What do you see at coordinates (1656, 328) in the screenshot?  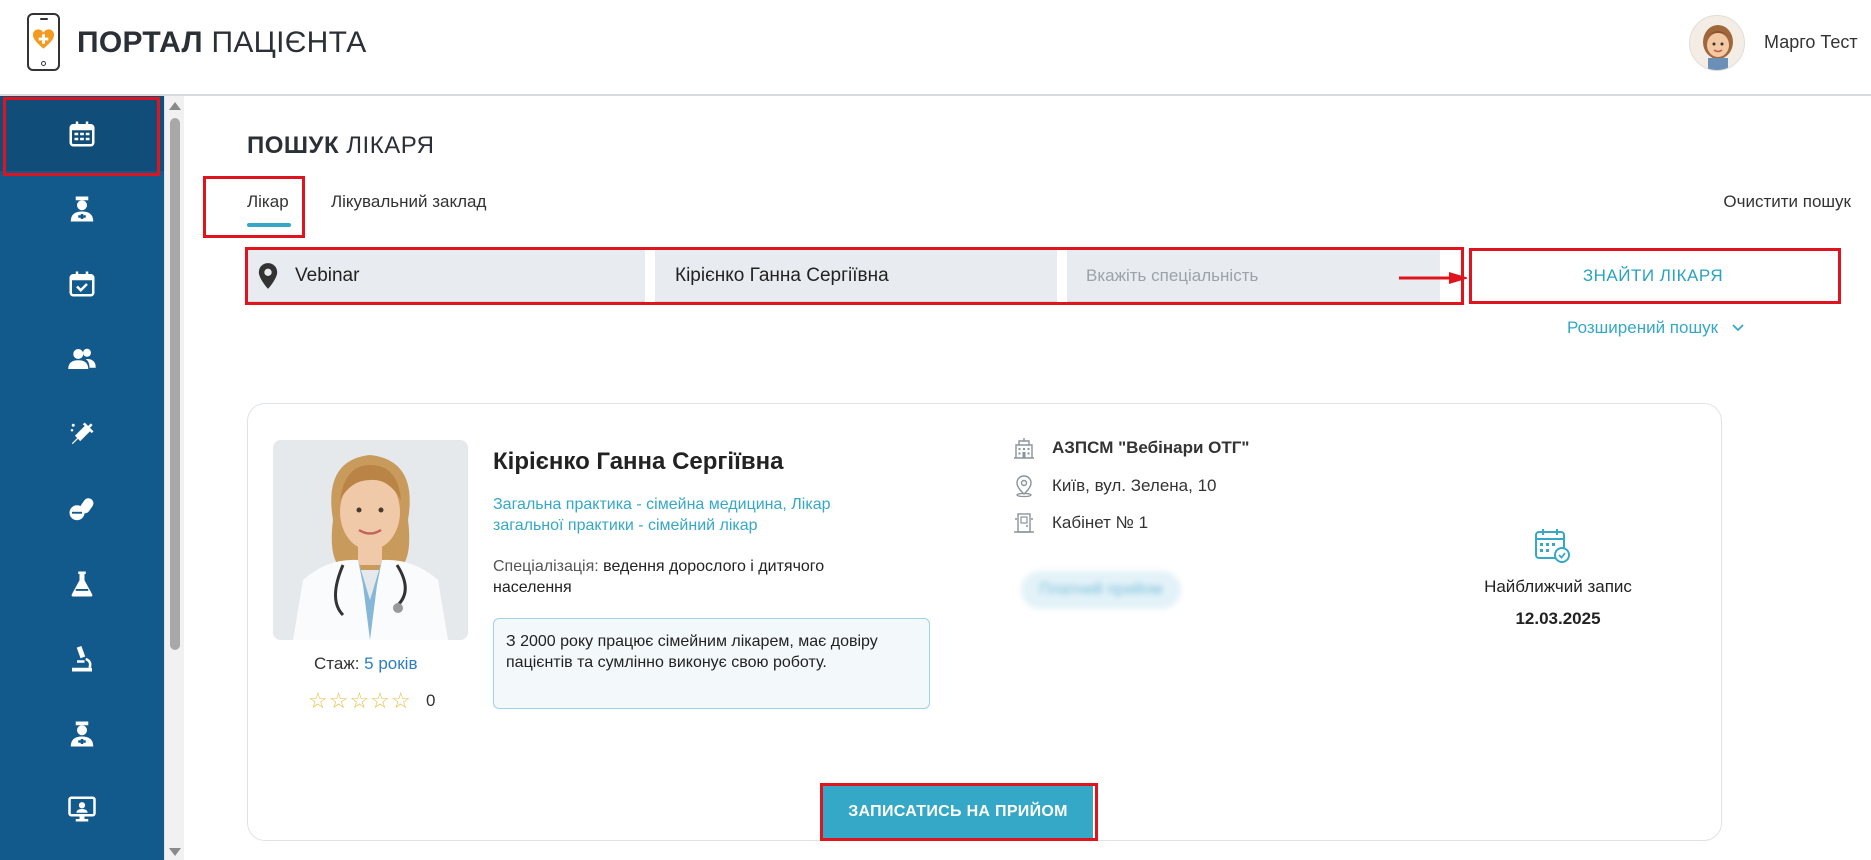 I see `advanced-search-link: Розширений пошук` at bounding box center [1656, 328].